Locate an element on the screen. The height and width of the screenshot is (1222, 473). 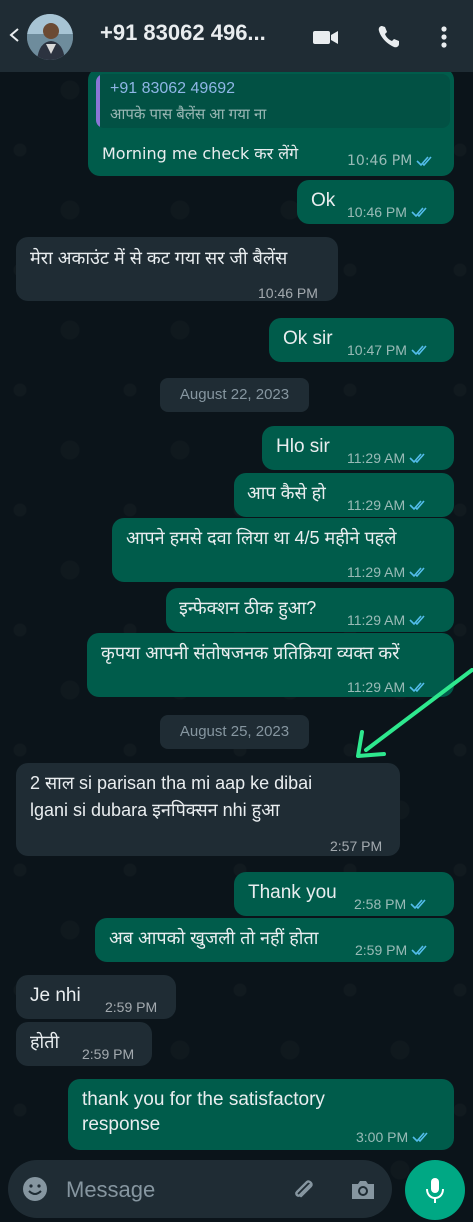
message-text: Je nhi is located at coordinates (55, 995).